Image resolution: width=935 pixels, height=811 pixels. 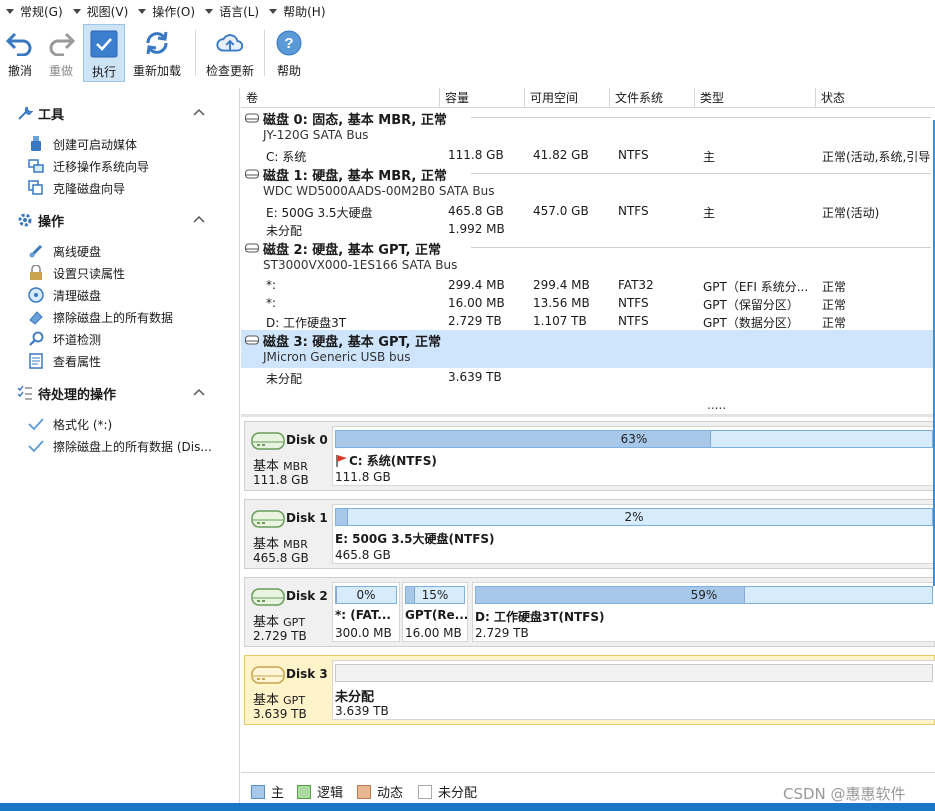 What do you see at coordinates (287, 456) in the screenshot?
I see `disk-info: Disk 0 基本 MBR 111.8 GB` at bounding box center [287, 456].